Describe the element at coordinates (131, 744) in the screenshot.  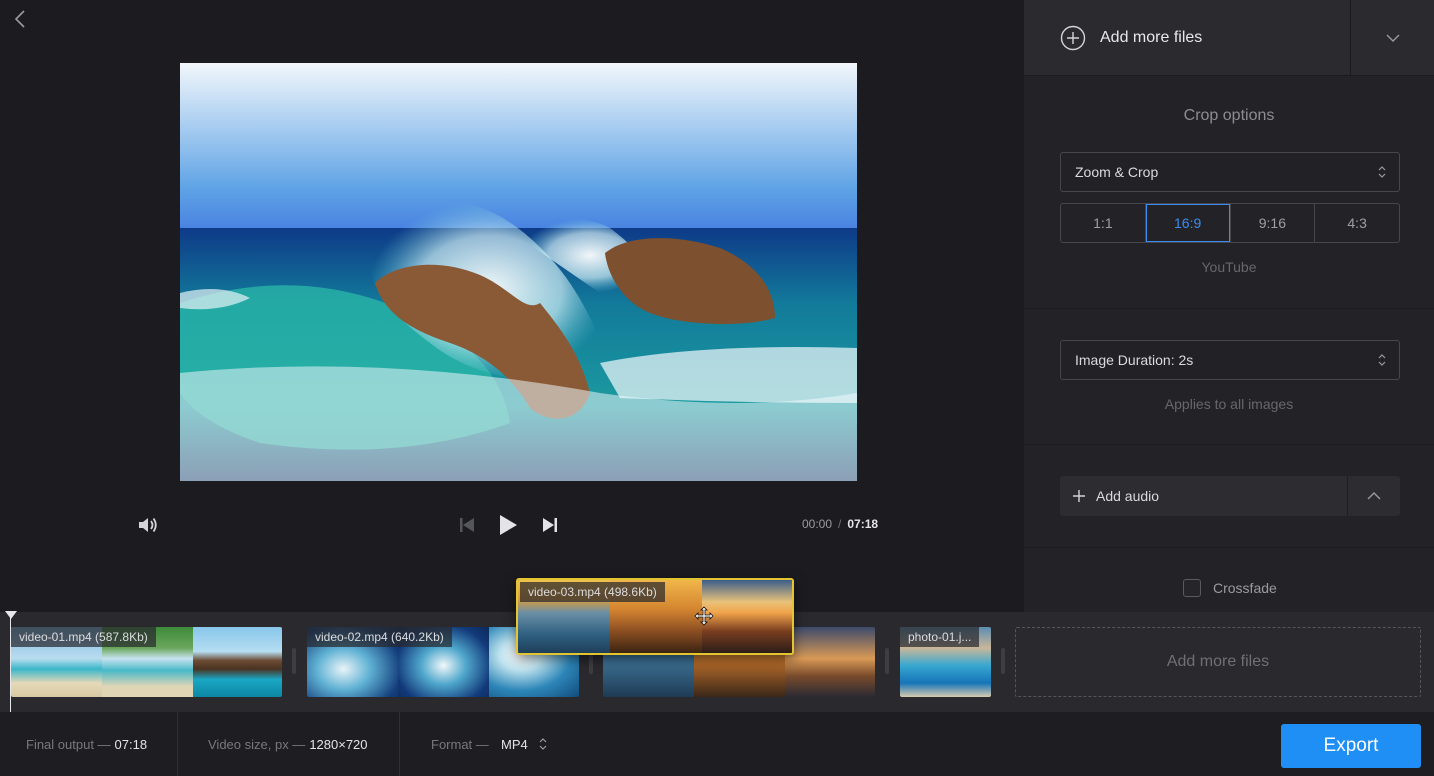
I see `final-output-value: 07:18` at that location.